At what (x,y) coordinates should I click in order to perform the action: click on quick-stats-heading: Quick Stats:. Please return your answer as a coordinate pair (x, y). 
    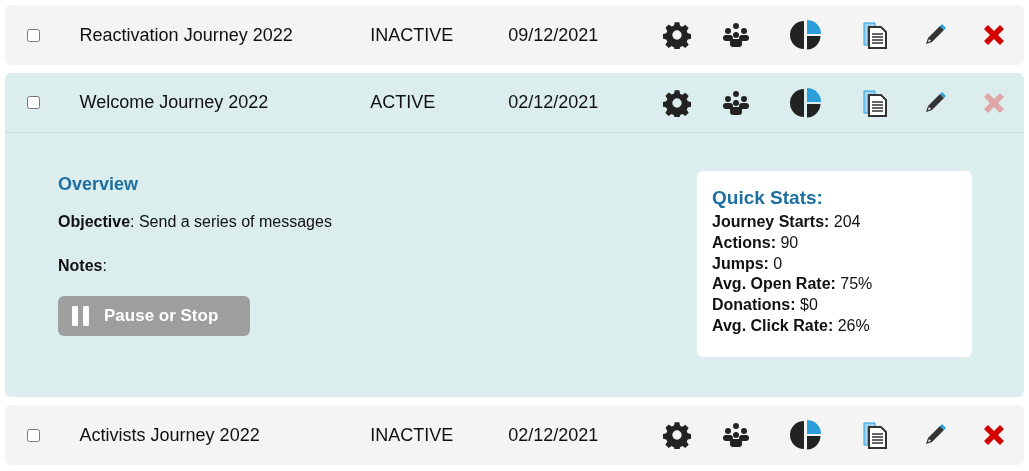
    Looking at the image, I should click on (768, 198).